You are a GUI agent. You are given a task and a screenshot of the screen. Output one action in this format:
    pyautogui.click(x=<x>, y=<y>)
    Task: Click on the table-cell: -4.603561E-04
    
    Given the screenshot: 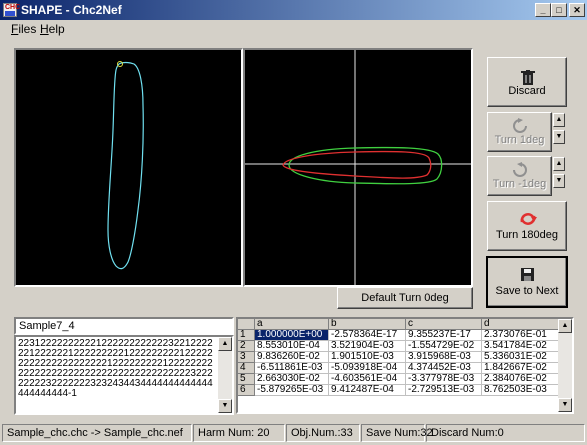 What is the action you would take?
    pyautogui.click(x=367, y=379)
    